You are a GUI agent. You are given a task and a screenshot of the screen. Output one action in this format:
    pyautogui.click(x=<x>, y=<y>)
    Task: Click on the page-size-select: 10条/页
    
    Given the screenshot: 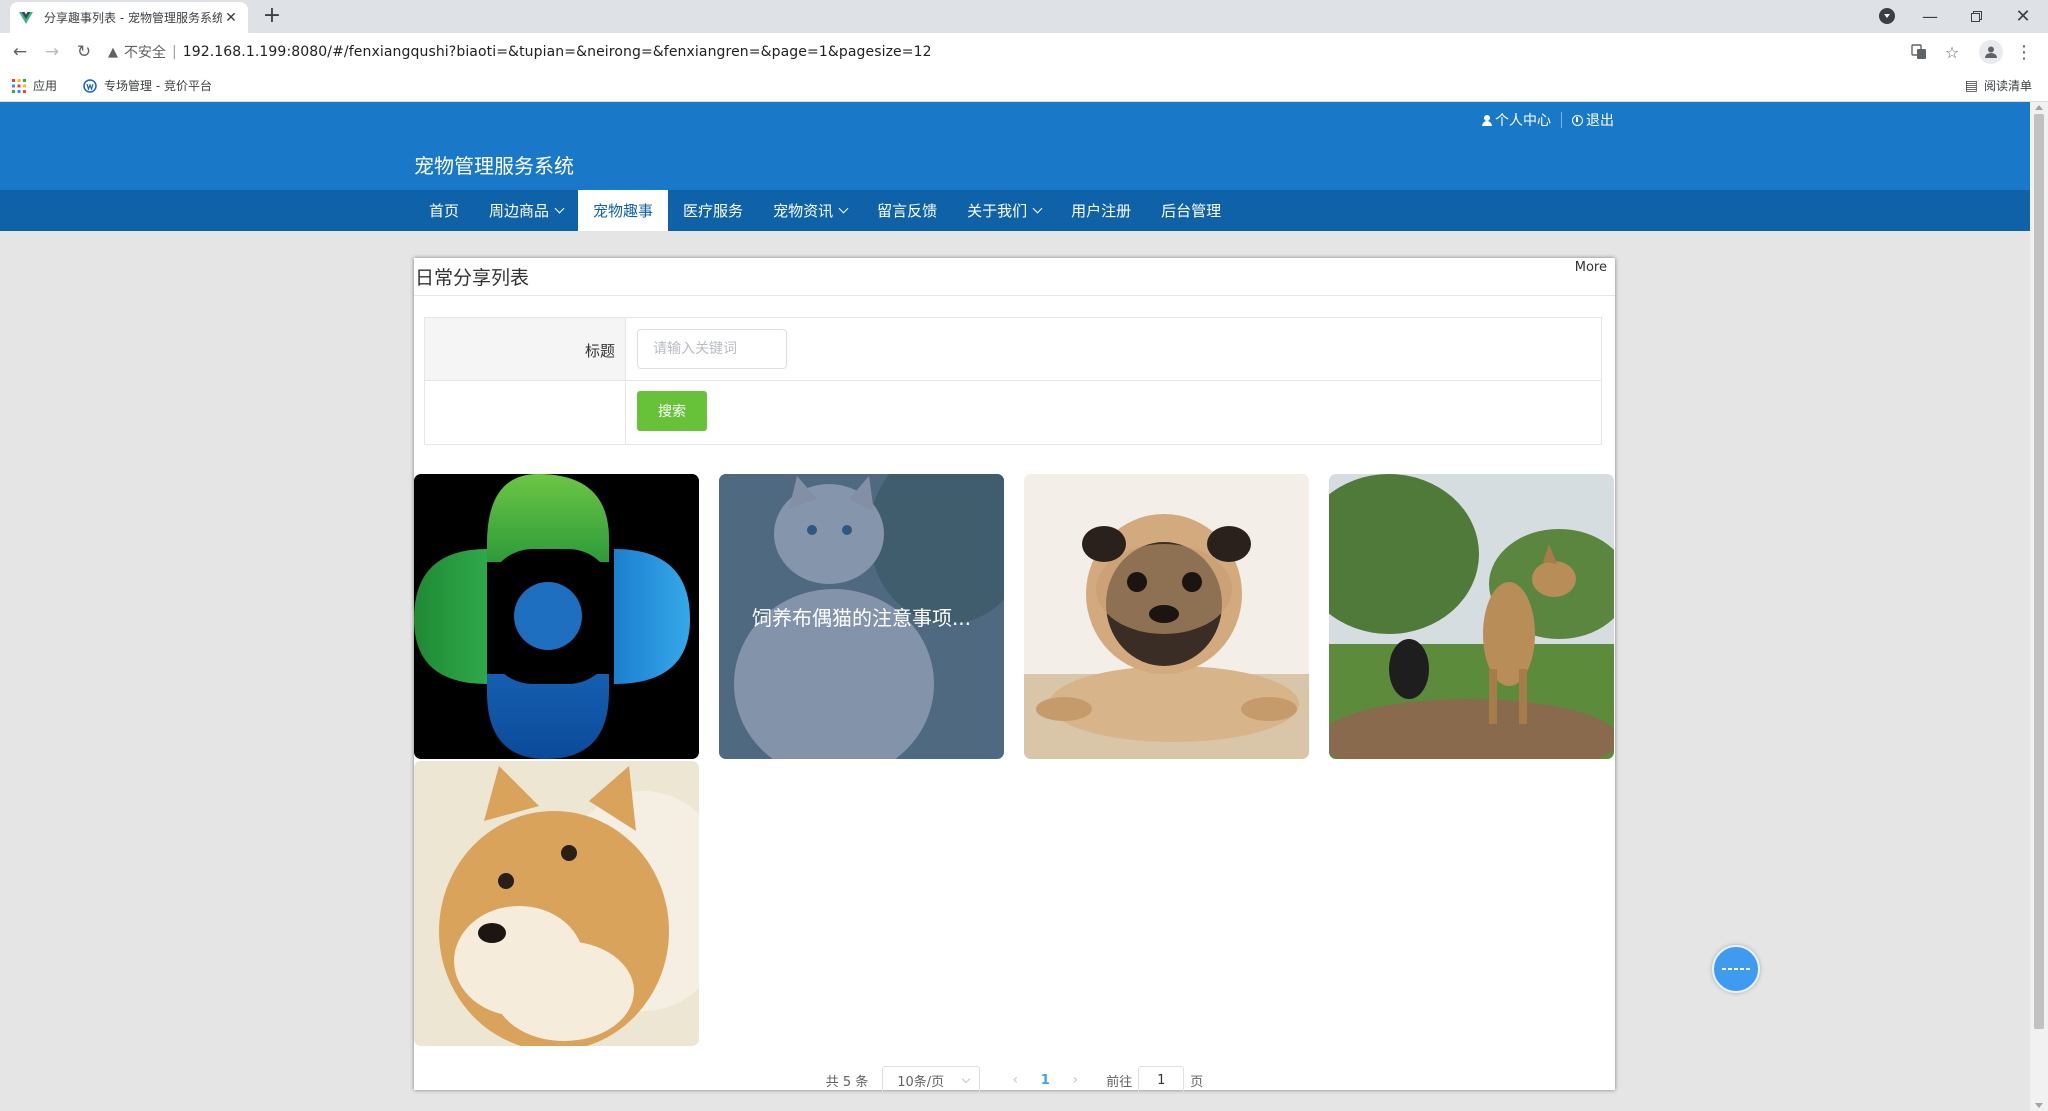 What is the action you would take?
    pyautogui.click(x=931, y=1080)
    